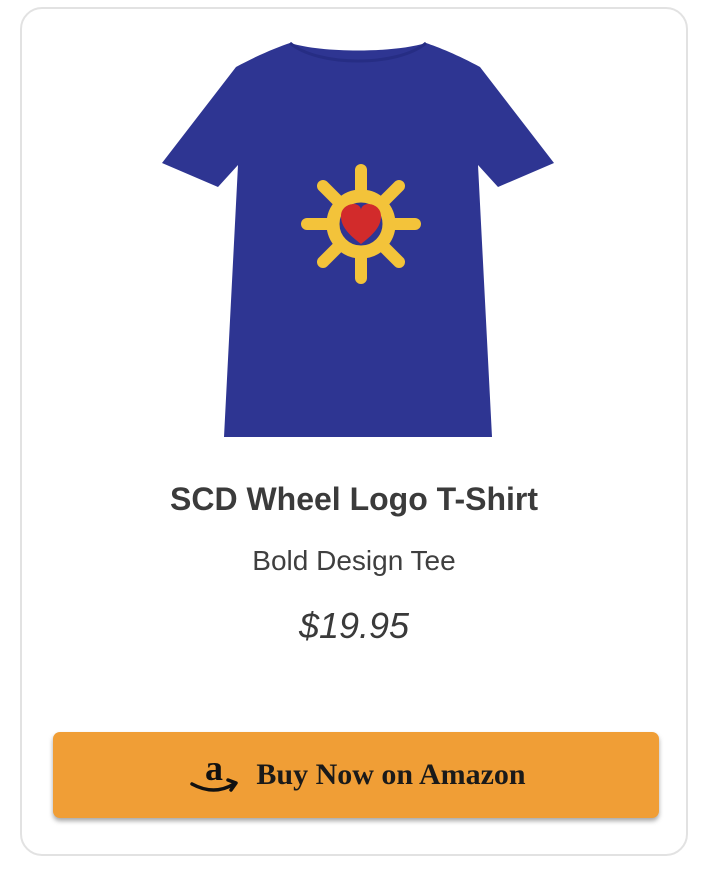 Image resolution: width=710 pixels, height=892 pixels. What do you see at coordinates (361, 224) in the screenshot?
I see `wheel-logo-icon` at bounding box center [361, 224].